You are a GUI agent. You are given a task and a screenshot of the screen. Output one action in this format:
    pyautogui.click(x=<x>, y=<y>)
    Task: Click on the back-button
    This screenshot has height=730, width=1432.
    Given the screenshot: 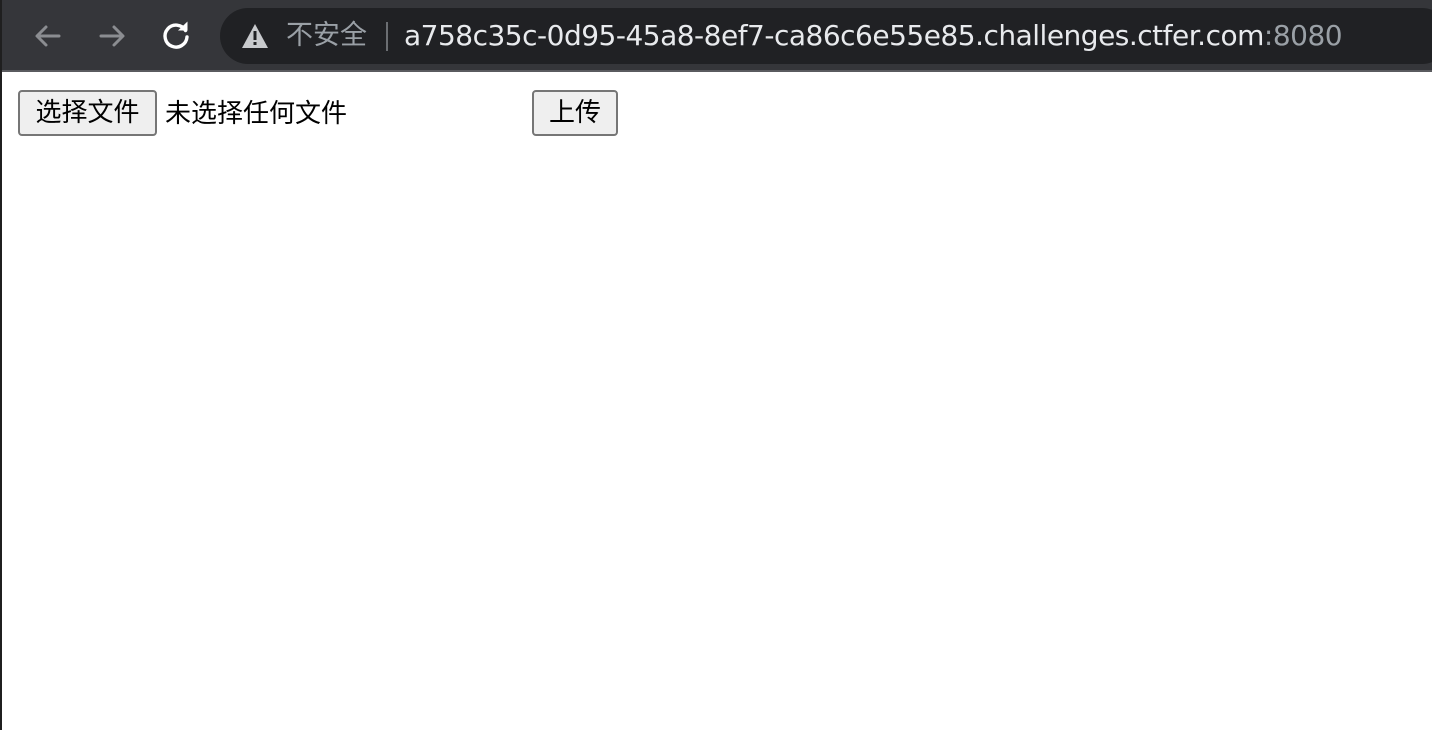 What is the action you would take?
    pyautogui.click(x=48, y=36)
    